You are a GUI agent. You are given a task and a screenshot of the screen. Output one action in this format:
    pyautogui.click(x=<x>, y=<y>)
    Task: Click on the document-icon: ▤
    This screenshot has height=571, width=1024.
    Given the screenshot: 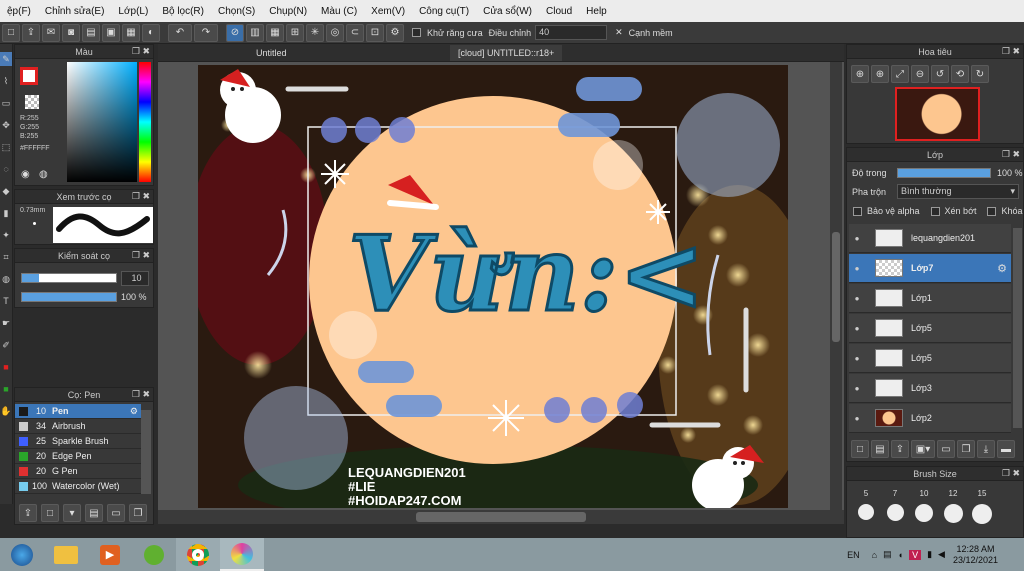 What is the action you would take?
    pyautogui.click(x=91, y=32)
    